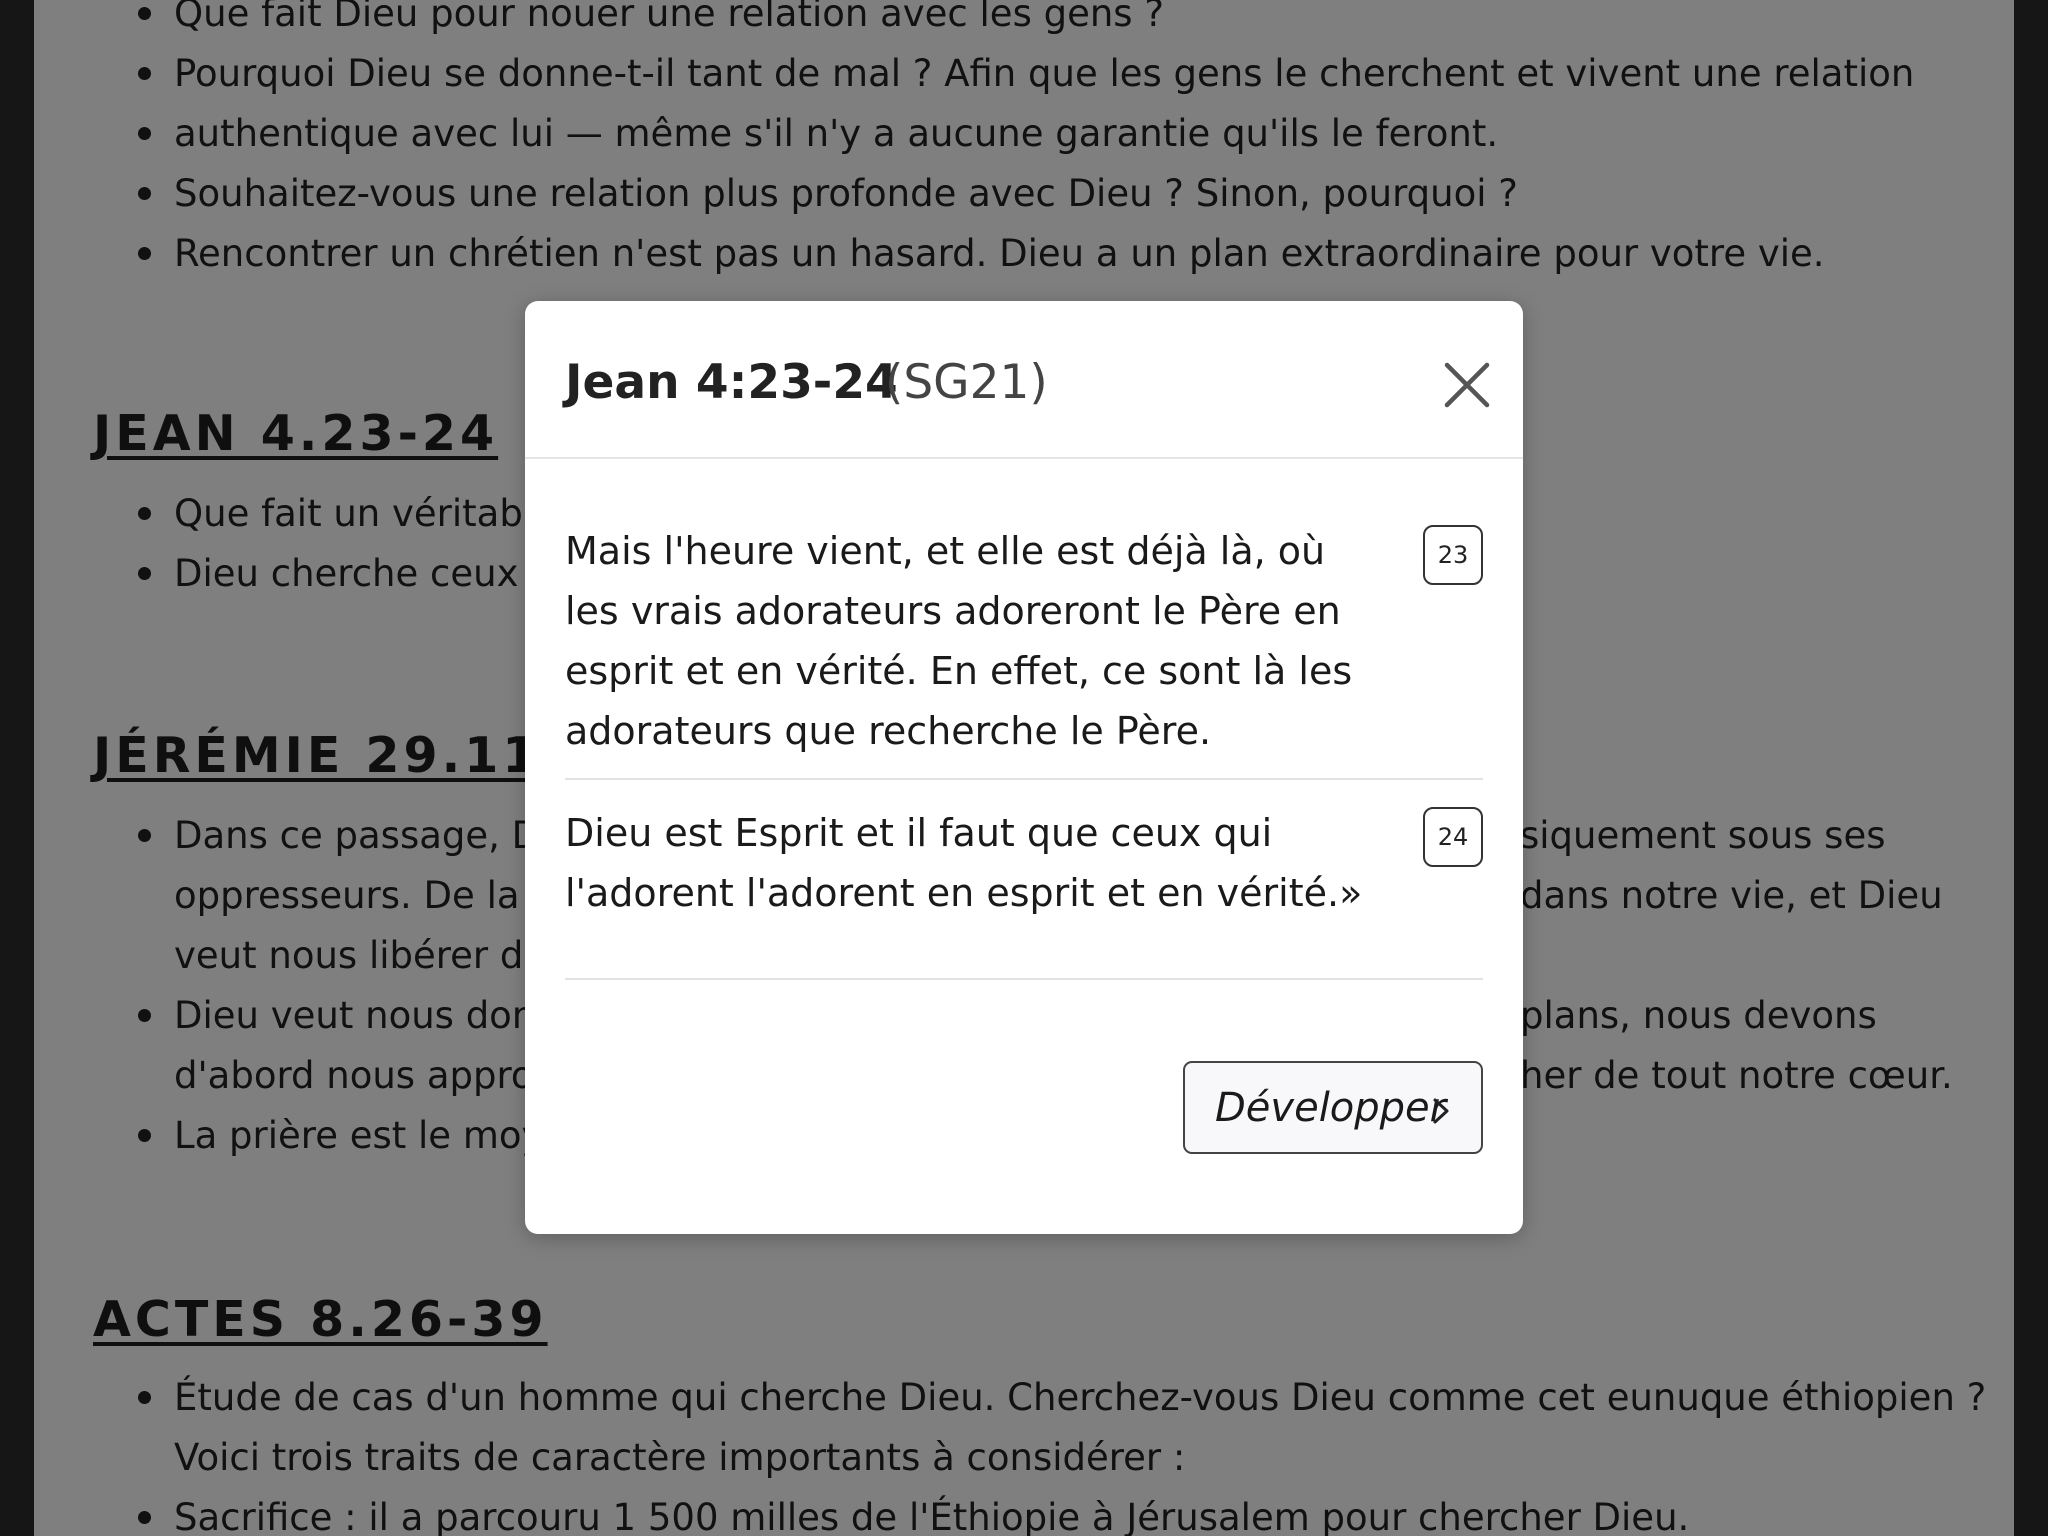  I want to click on verse-number-badge: 23, so click(1453, 555).